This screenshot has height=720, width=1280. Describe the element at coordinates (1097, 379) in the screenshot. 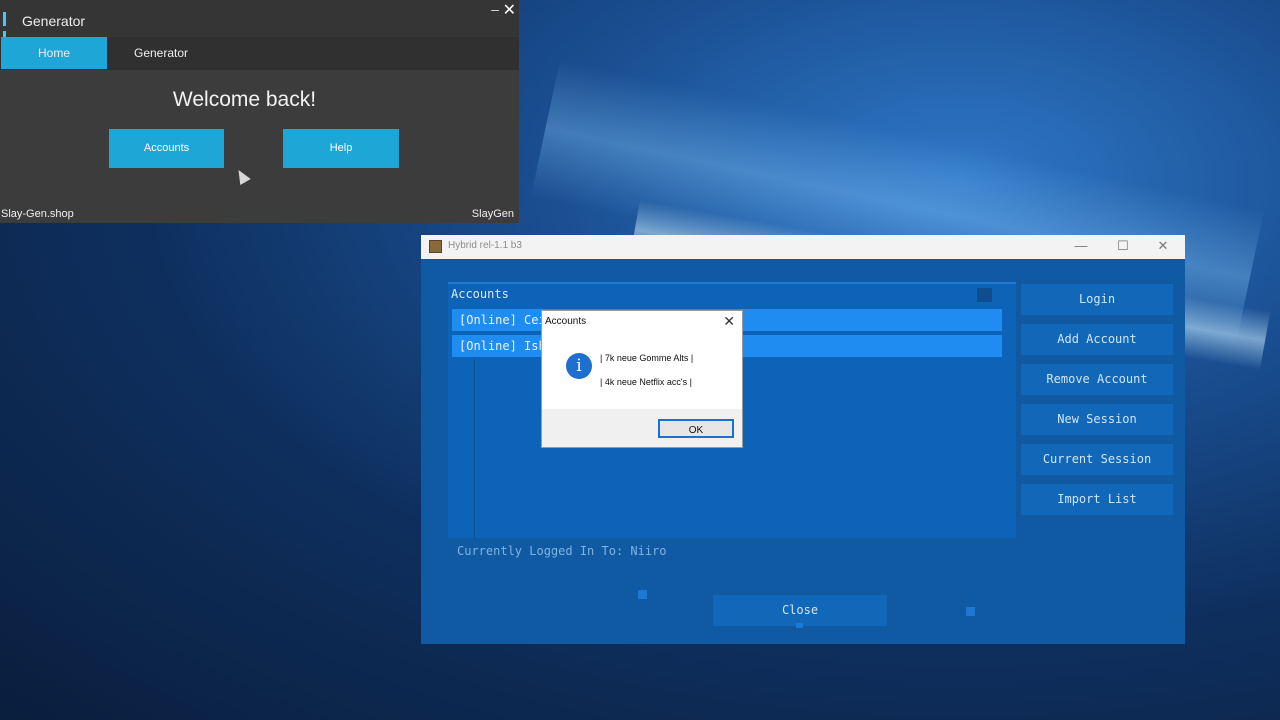

I see `remove-account-button: Remove Account` at that location.